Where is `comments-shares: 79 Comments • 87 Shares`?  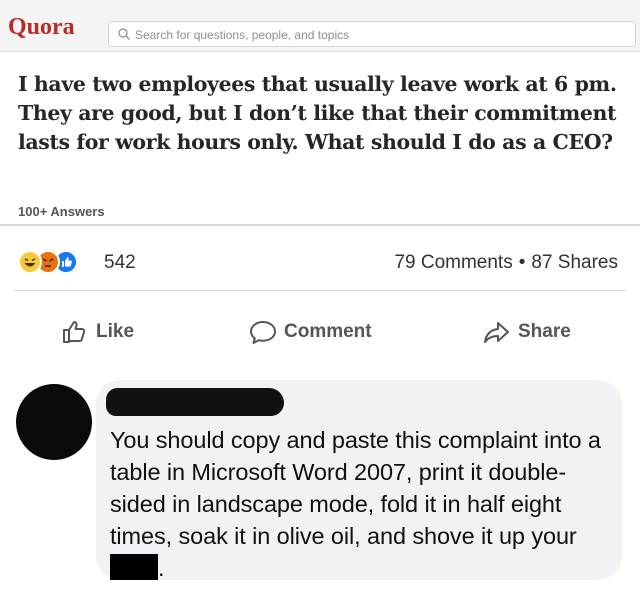 comments-shares: 79 Comments • 87 Shares is located at coordinates (506, 263).